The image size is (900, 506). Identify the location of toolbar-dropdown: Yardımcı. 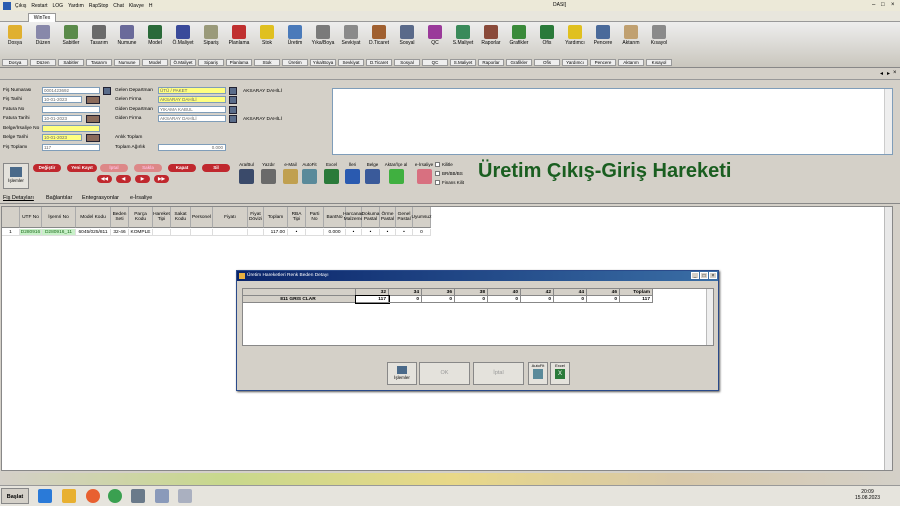
(575, 62).